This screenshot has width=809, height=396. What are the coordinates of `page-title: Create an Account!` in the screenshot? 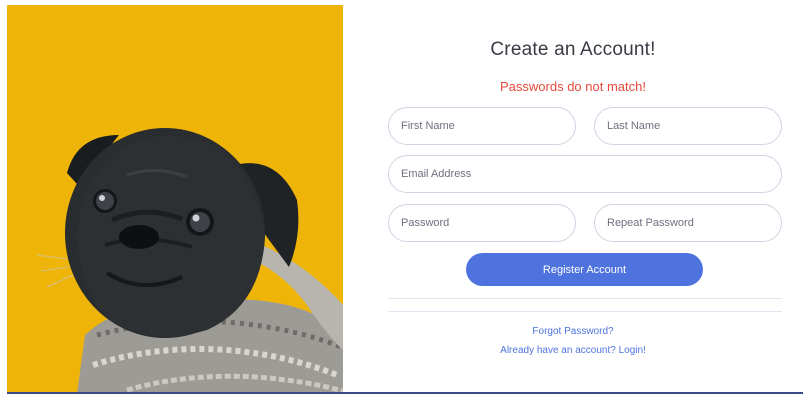 It's located at (573, 49).